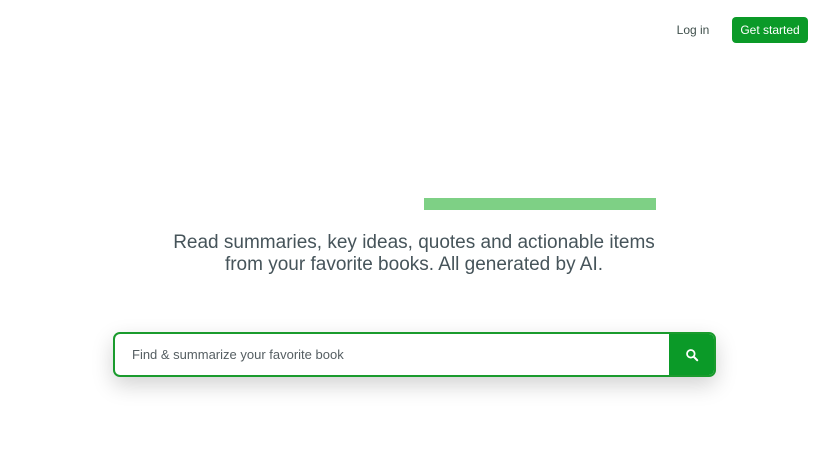  What do you see at coordinates (392, 354) in the screenshot?
I see `search-input` at bounding box center [392, 354].